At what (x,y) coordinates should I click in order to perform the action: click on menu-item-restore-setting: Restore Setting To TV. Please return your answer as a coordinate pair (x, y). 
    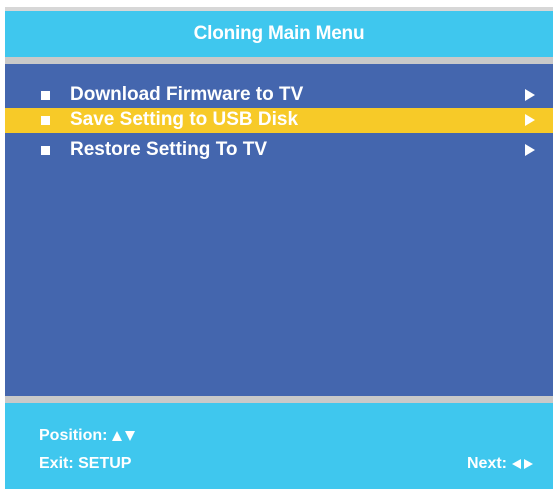
    Looking at the image, I should click on (279, 150).